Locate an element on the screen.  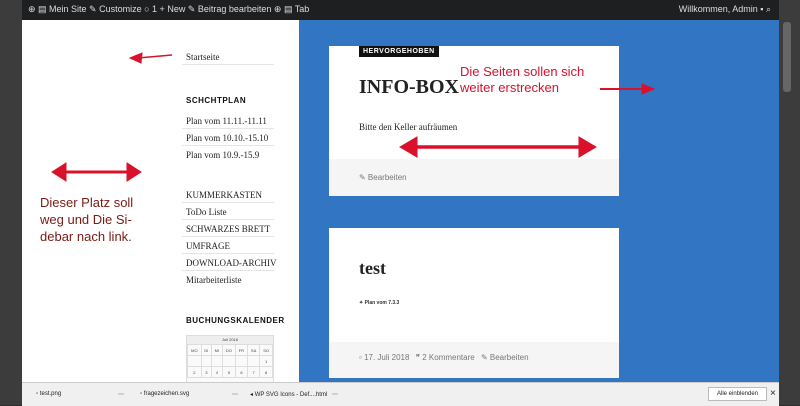
download-item: ◂ WP SVG Icons - Def....html is located at coordinates (288, 394).